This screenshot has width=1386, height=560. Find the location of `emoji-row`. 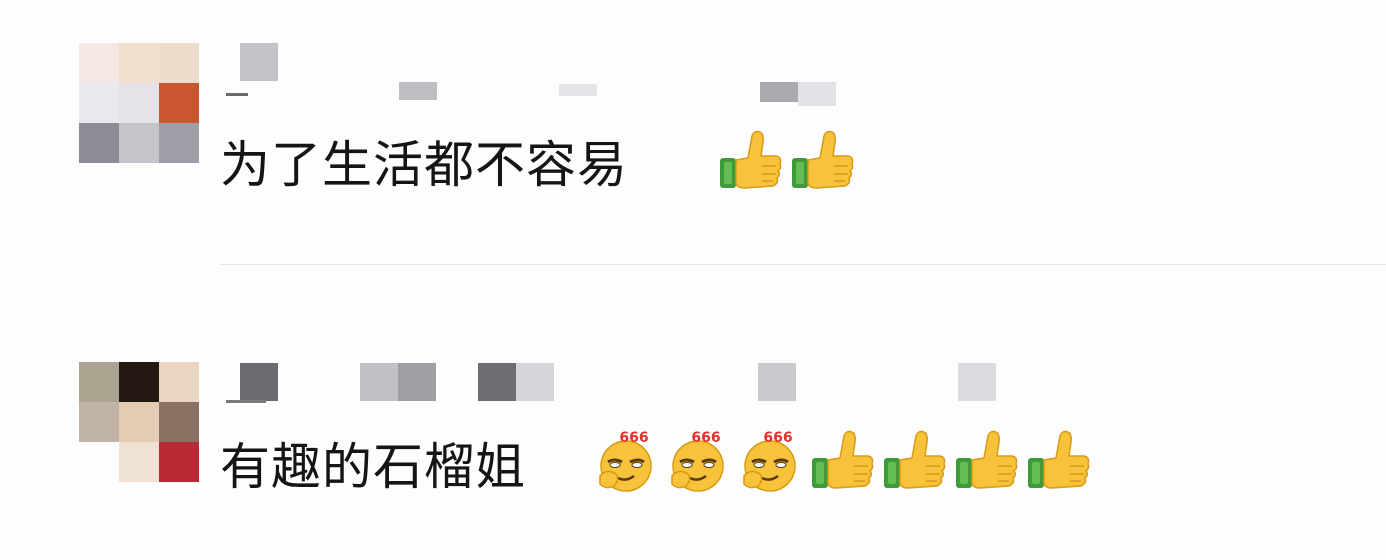

emoji-row is located at coordinates (790, 160).